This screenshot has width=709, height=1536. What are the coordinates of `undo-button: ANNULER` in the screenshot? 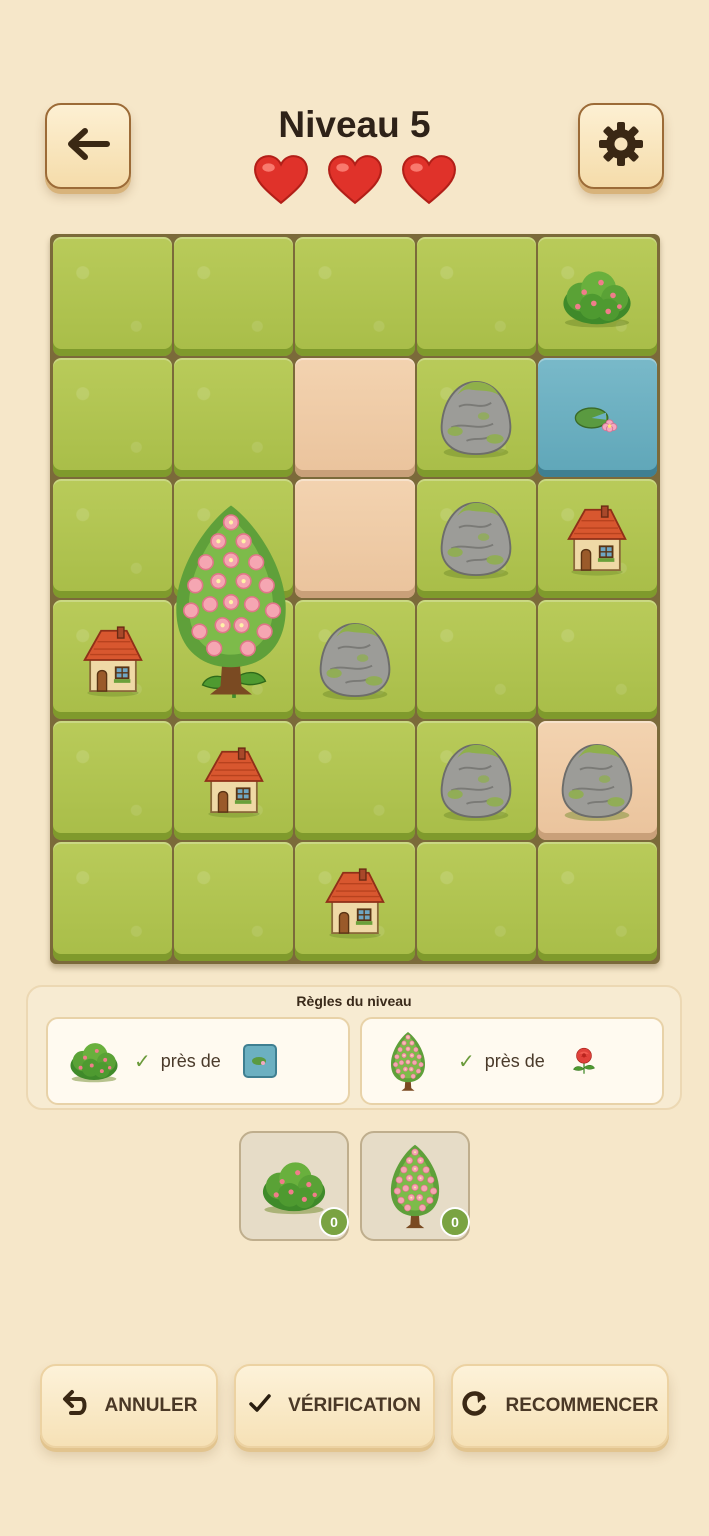 It's located at (129, 1406).